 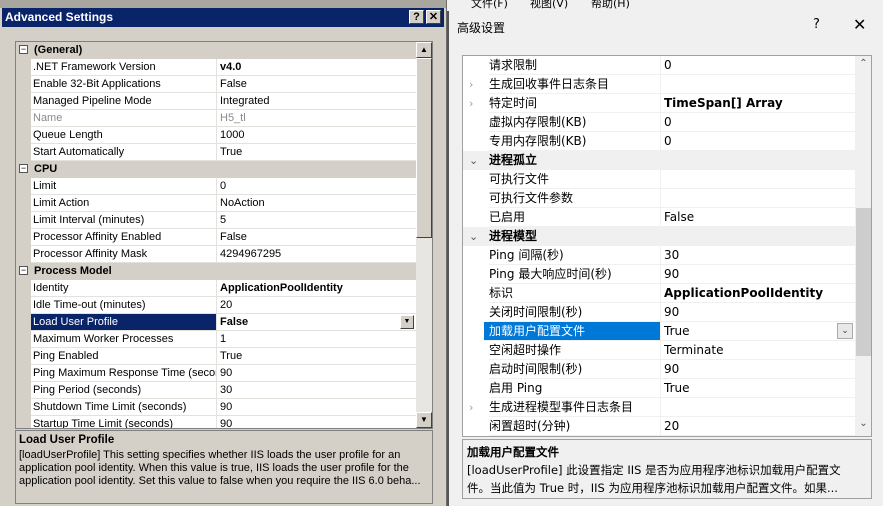 I want to click on property-label: 已启用, so click(x=574, y=217).